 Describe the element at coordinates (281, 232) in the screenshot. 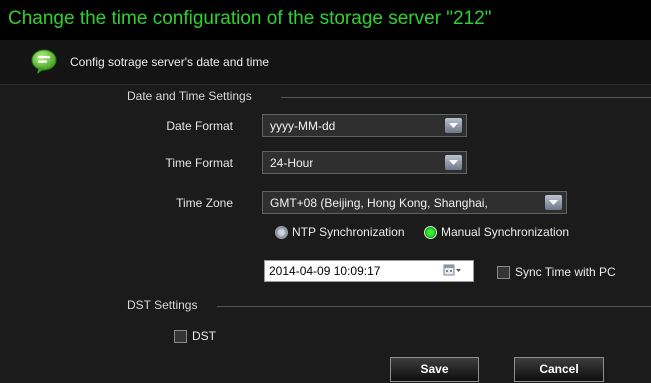

I see `ntp-sync-radio` at that location.